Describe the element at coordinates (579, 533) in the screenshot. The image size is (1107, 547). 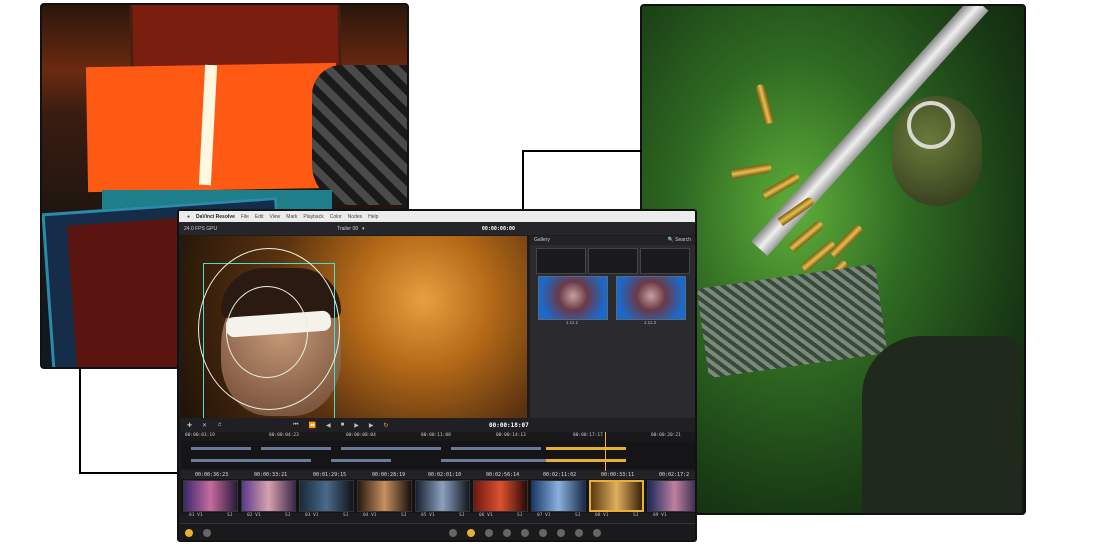
I see `key-icon` at that location.